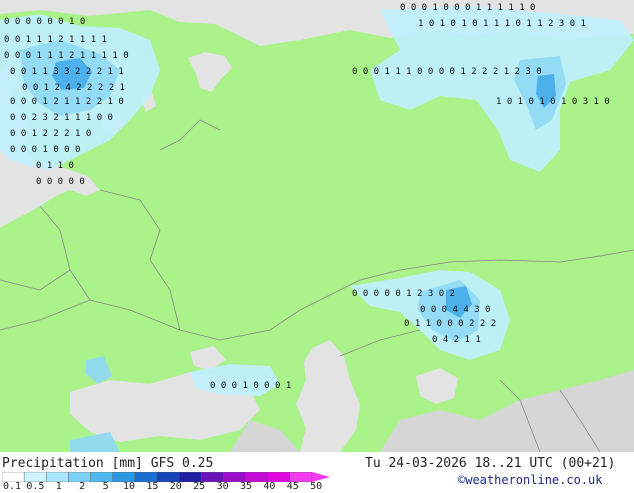  Describe the element at coordinates (12, 486) in the screenshot. I see `color-scale-tick-label: 0.1` at that location.